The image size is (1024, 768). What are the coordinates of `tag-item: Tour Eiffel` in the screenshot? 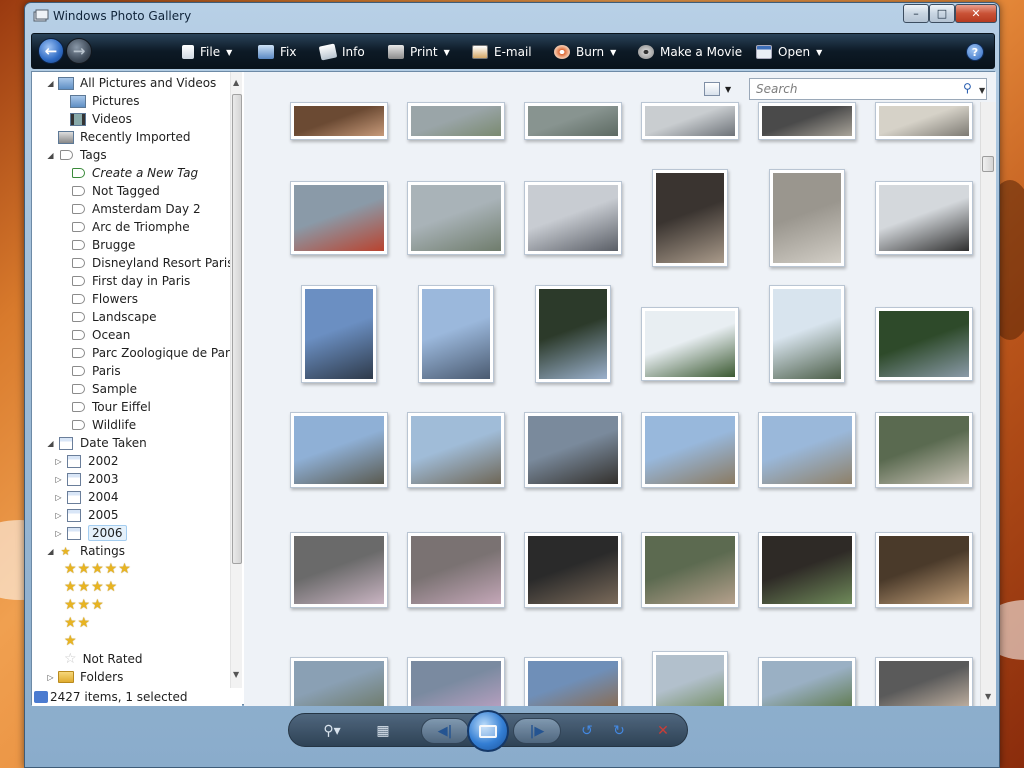 It's located at (104, 407).